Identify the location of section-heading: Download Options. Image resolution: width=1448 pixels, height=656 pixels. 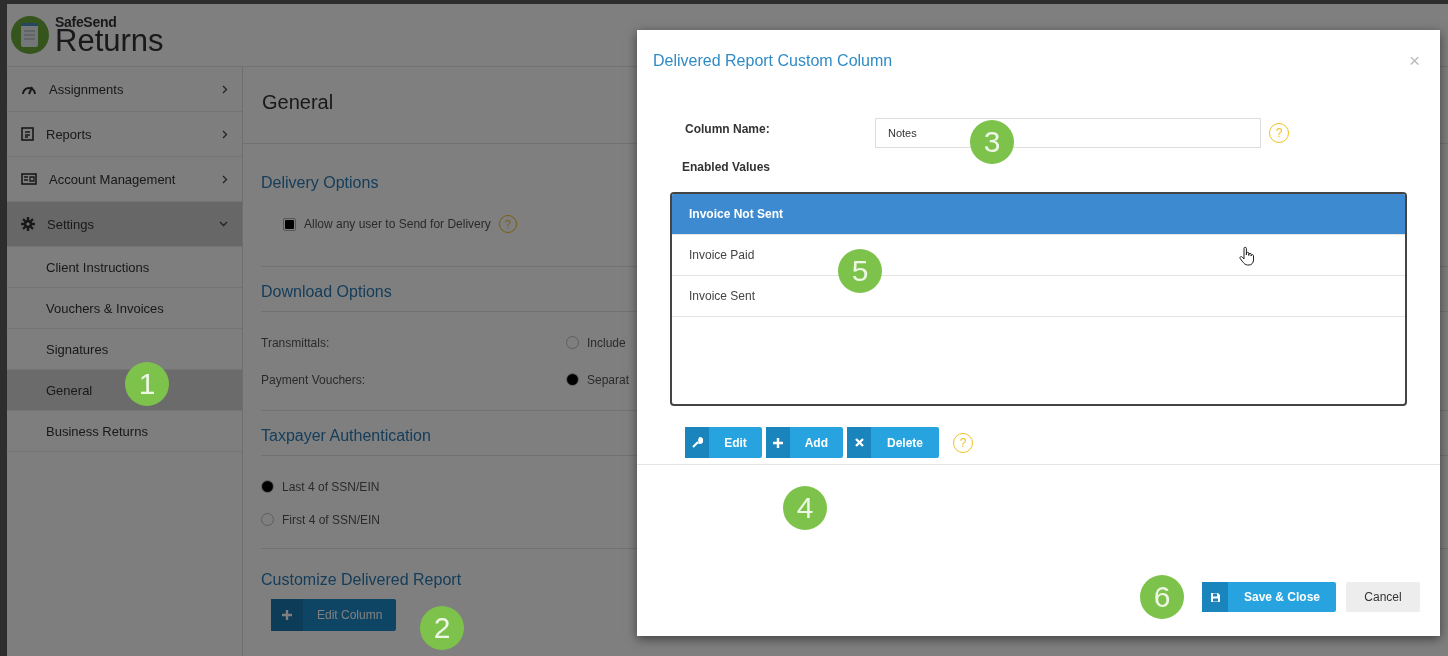
(326, 292).